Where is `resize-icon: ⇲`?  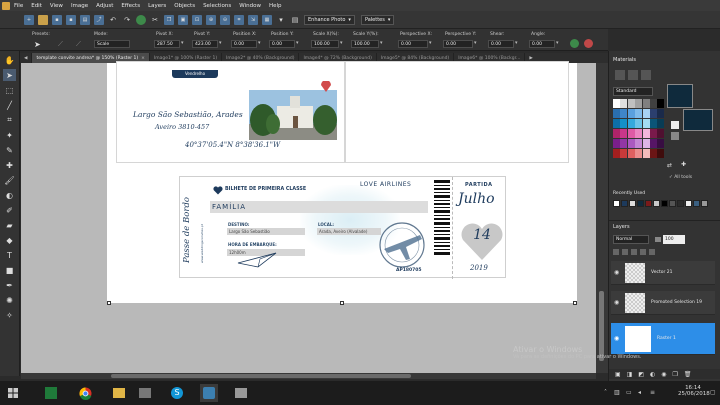 resize-icon: ⇲ is located at coordinates (253, 19).